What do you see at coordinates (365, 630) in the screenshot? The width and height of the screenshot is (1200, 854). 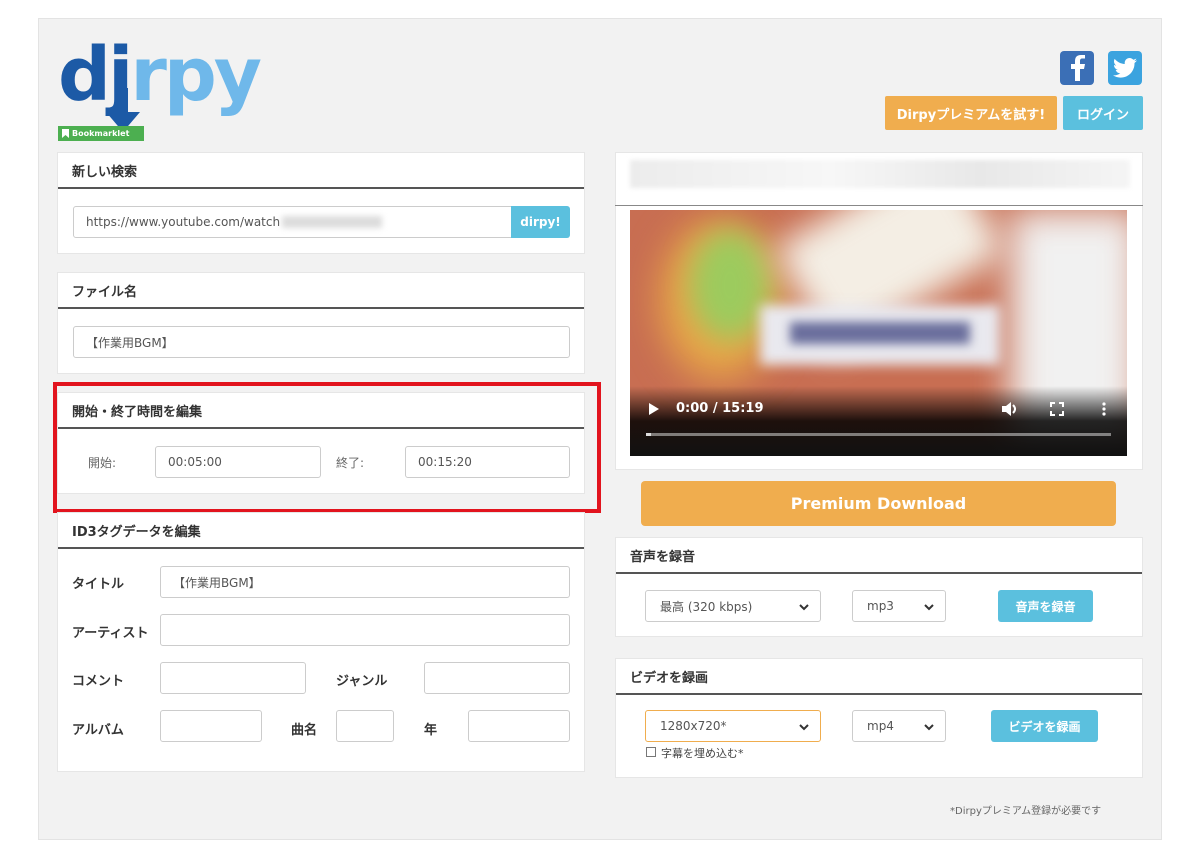 I see `artist-input` at bounding box center [365, 630].